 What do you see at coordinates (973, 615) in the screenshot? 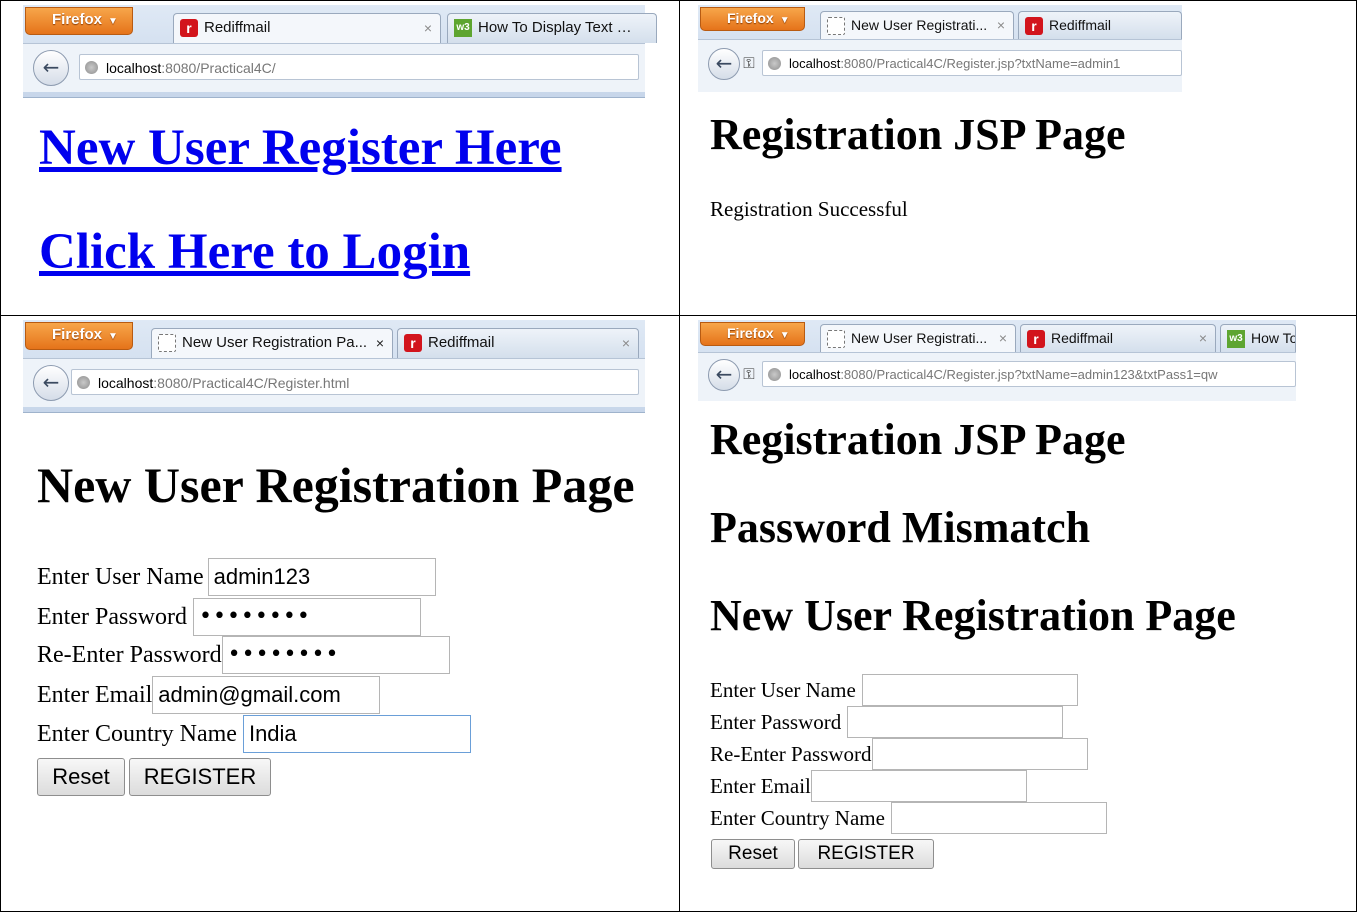
I see `form-heading: New User Registration Page` at bounding box center [973, 615].